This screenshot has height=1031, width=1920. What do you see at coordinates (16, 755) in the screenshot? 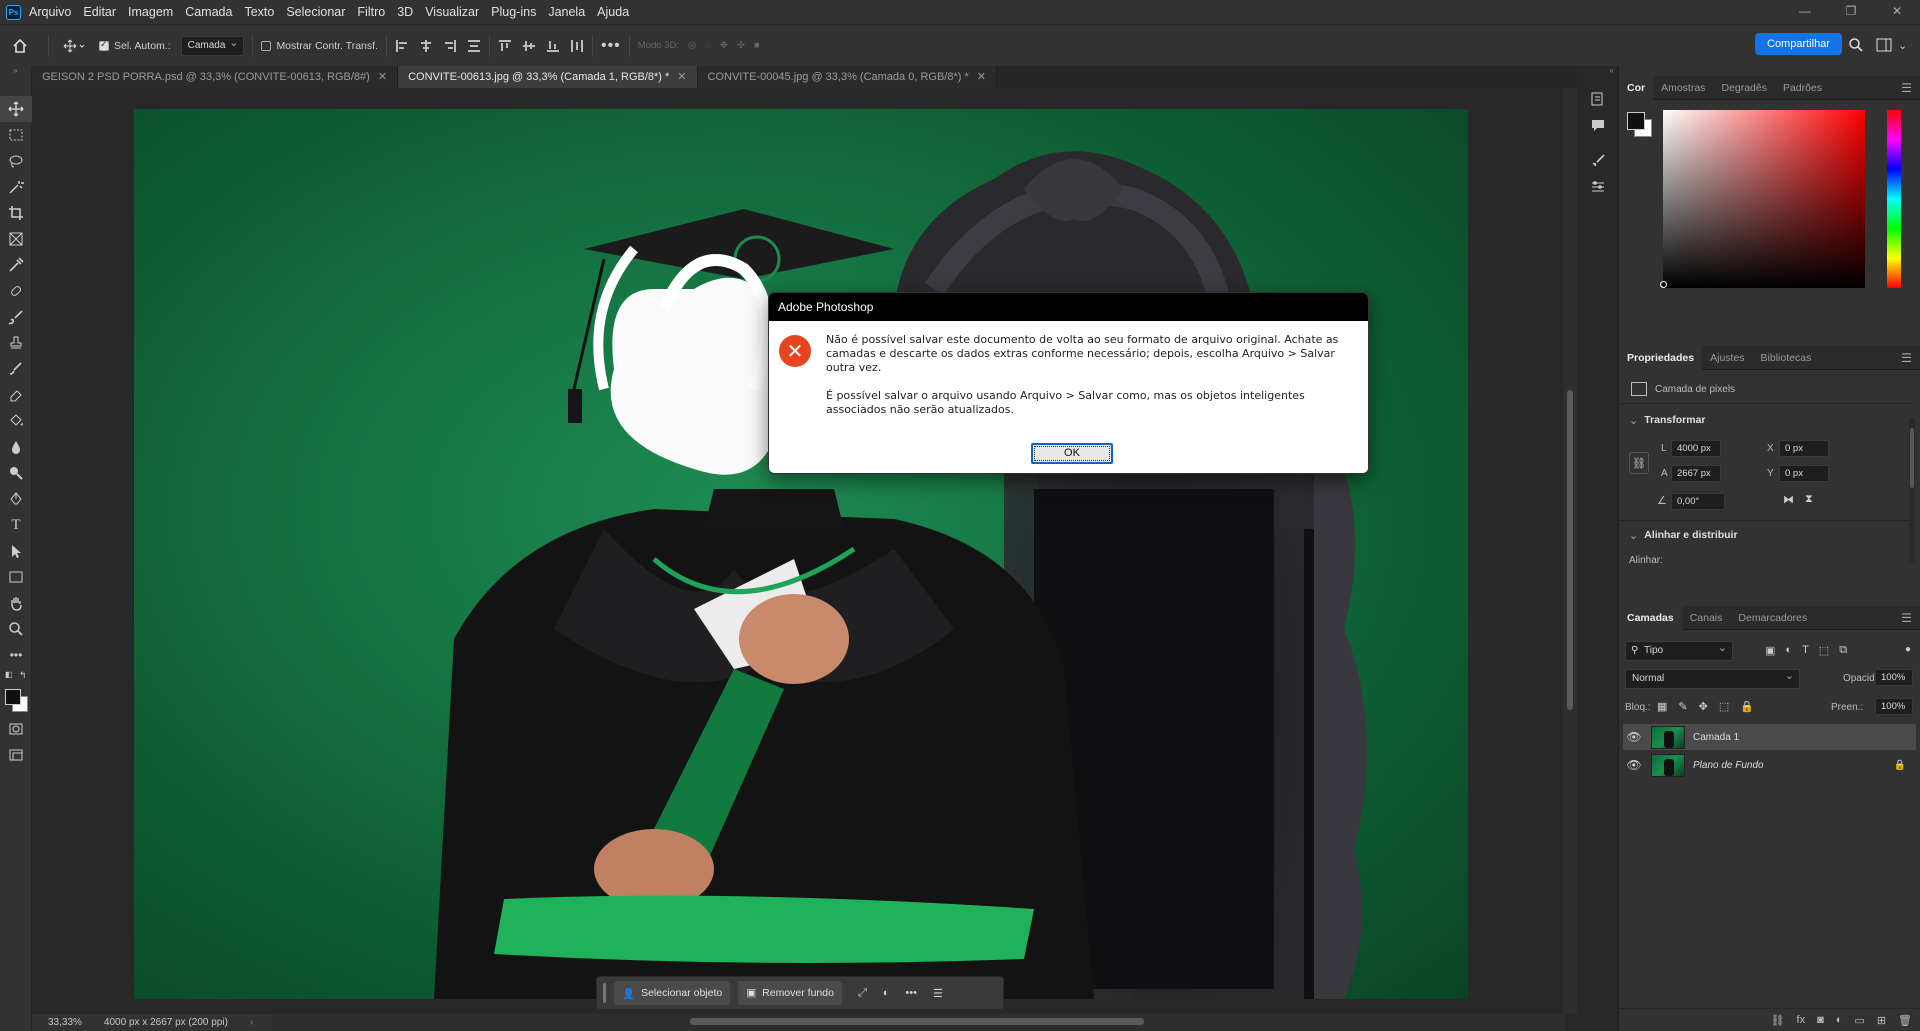
I see `screen-mode-icon` at bounding box center [16, 755].